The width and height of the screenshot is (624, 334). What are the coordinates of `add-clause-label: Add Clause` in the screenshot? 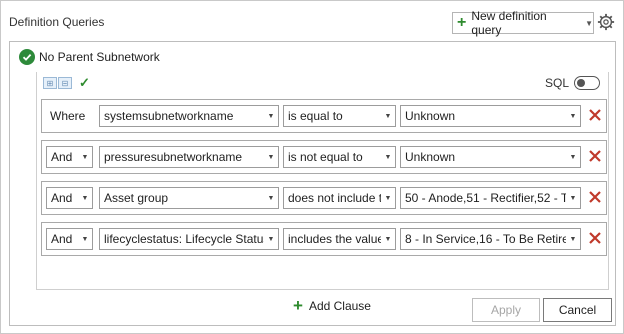 It's located at (339, 305).